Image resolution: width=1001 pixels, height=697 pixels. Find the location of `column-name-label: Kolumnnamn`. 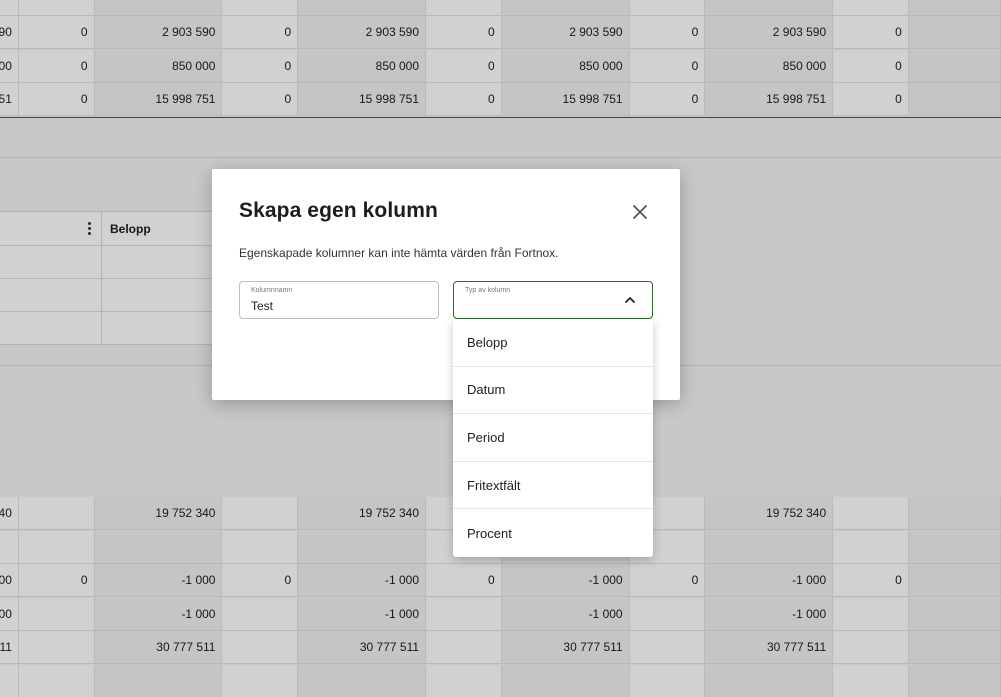

column-name-label: Kolumnnamn is located at coordinates (272, 290).